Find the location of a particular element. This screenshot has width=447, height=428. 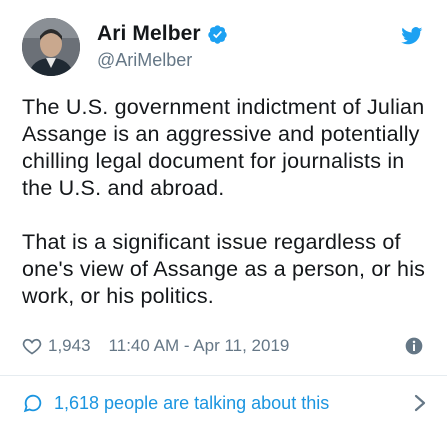

tweet-header: Ari Melber @AriMelber is located at coordinates (224, 48).